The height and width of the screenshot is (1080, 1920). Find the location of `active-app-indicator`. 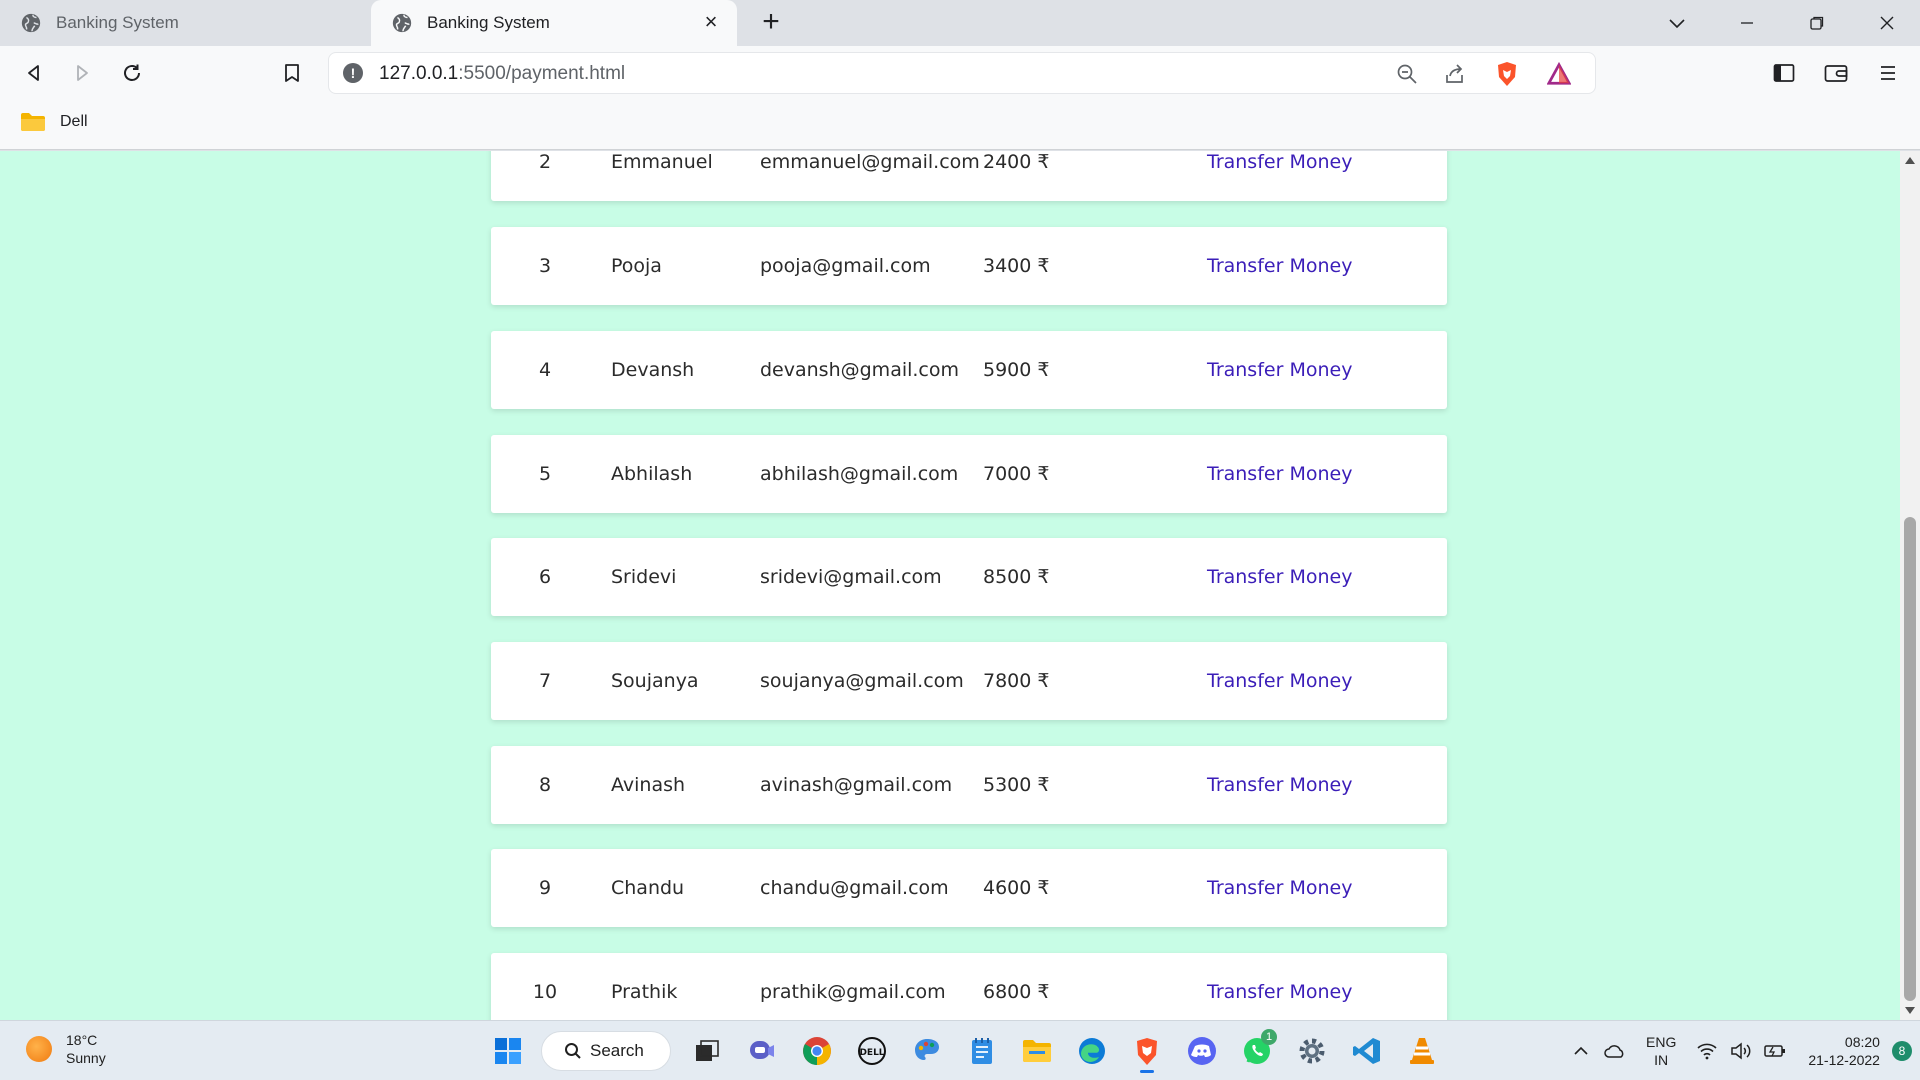

active-app-indicator is located at coordinates (1147, 1071).